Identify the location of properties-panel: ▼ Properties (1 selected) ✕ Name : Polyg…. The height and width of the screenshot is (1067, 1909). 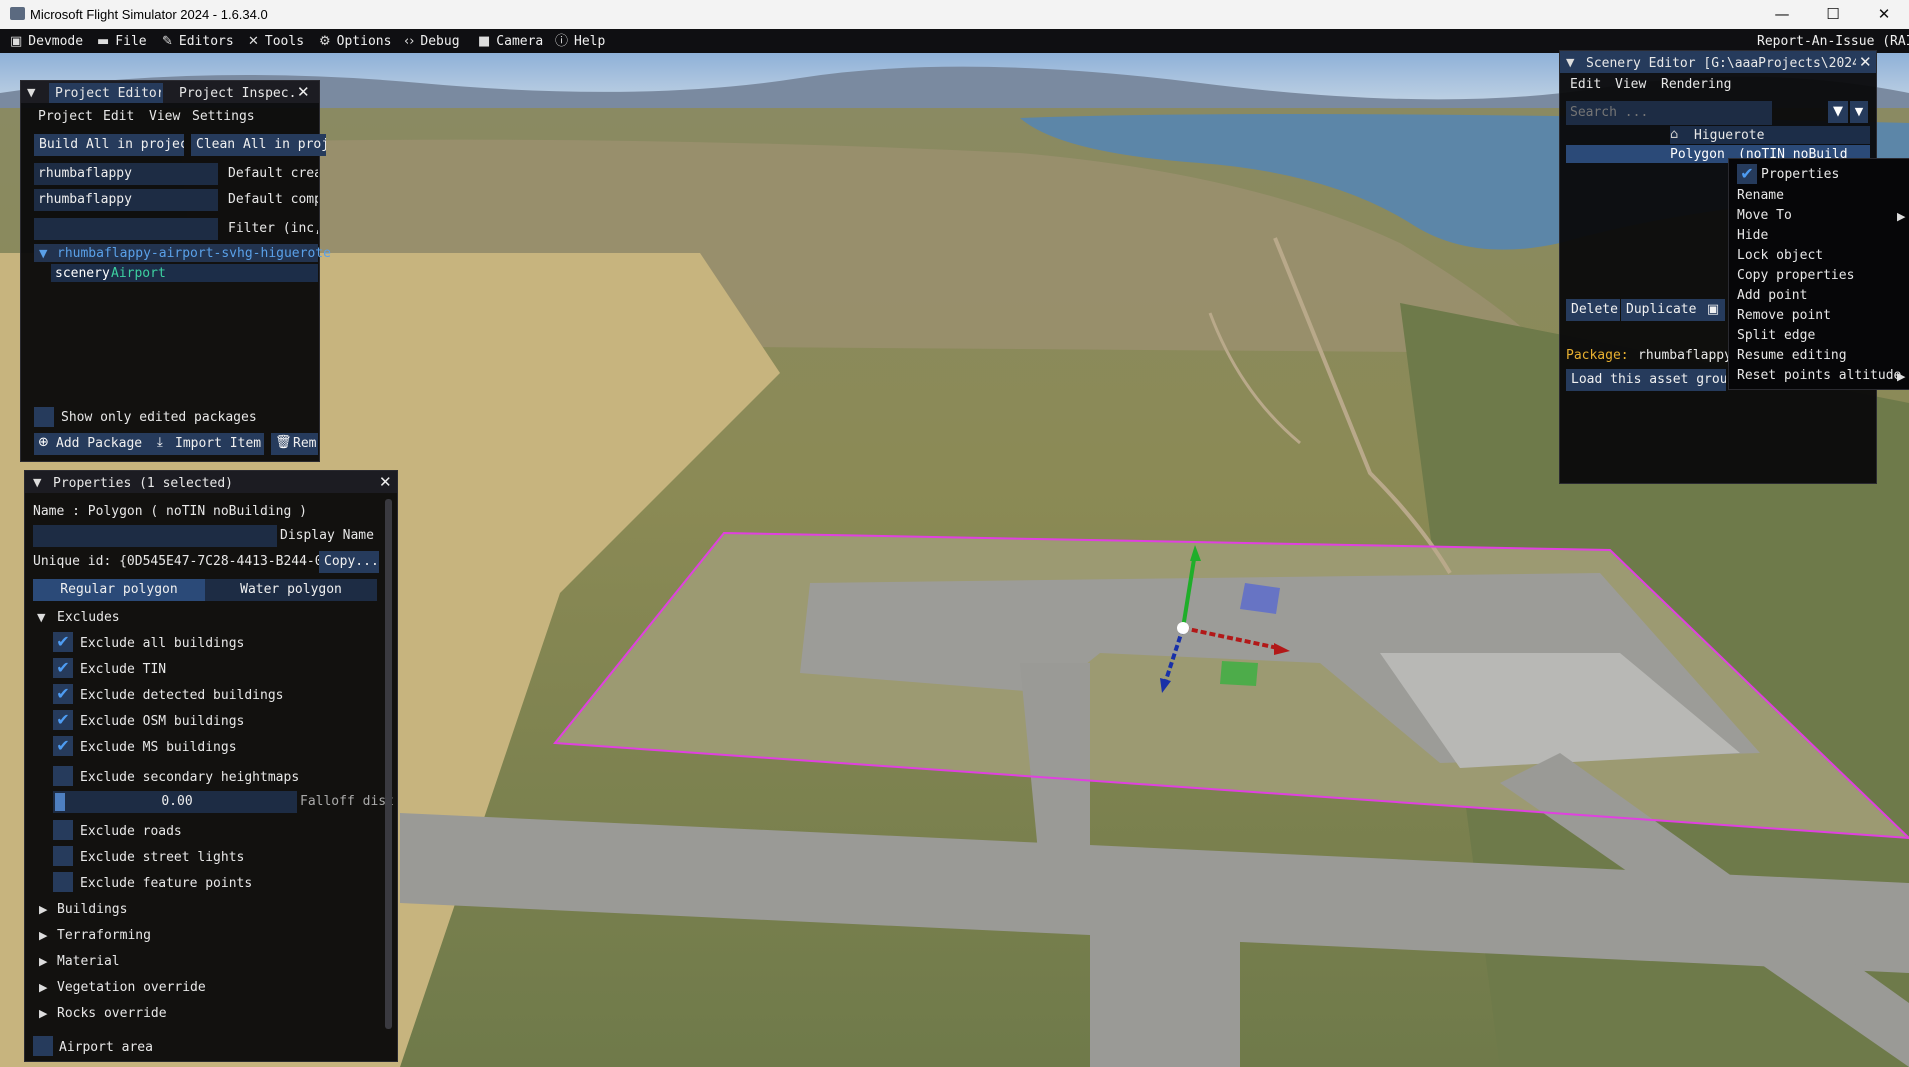
(211, 766).